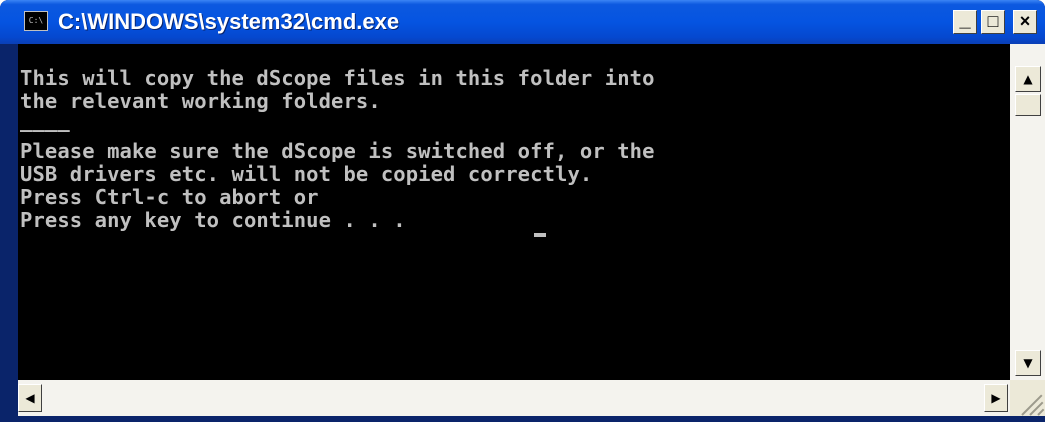 The width and height of the screenshot is (1045, 422). I want to click on minimize-button: _, so click(965, 22).